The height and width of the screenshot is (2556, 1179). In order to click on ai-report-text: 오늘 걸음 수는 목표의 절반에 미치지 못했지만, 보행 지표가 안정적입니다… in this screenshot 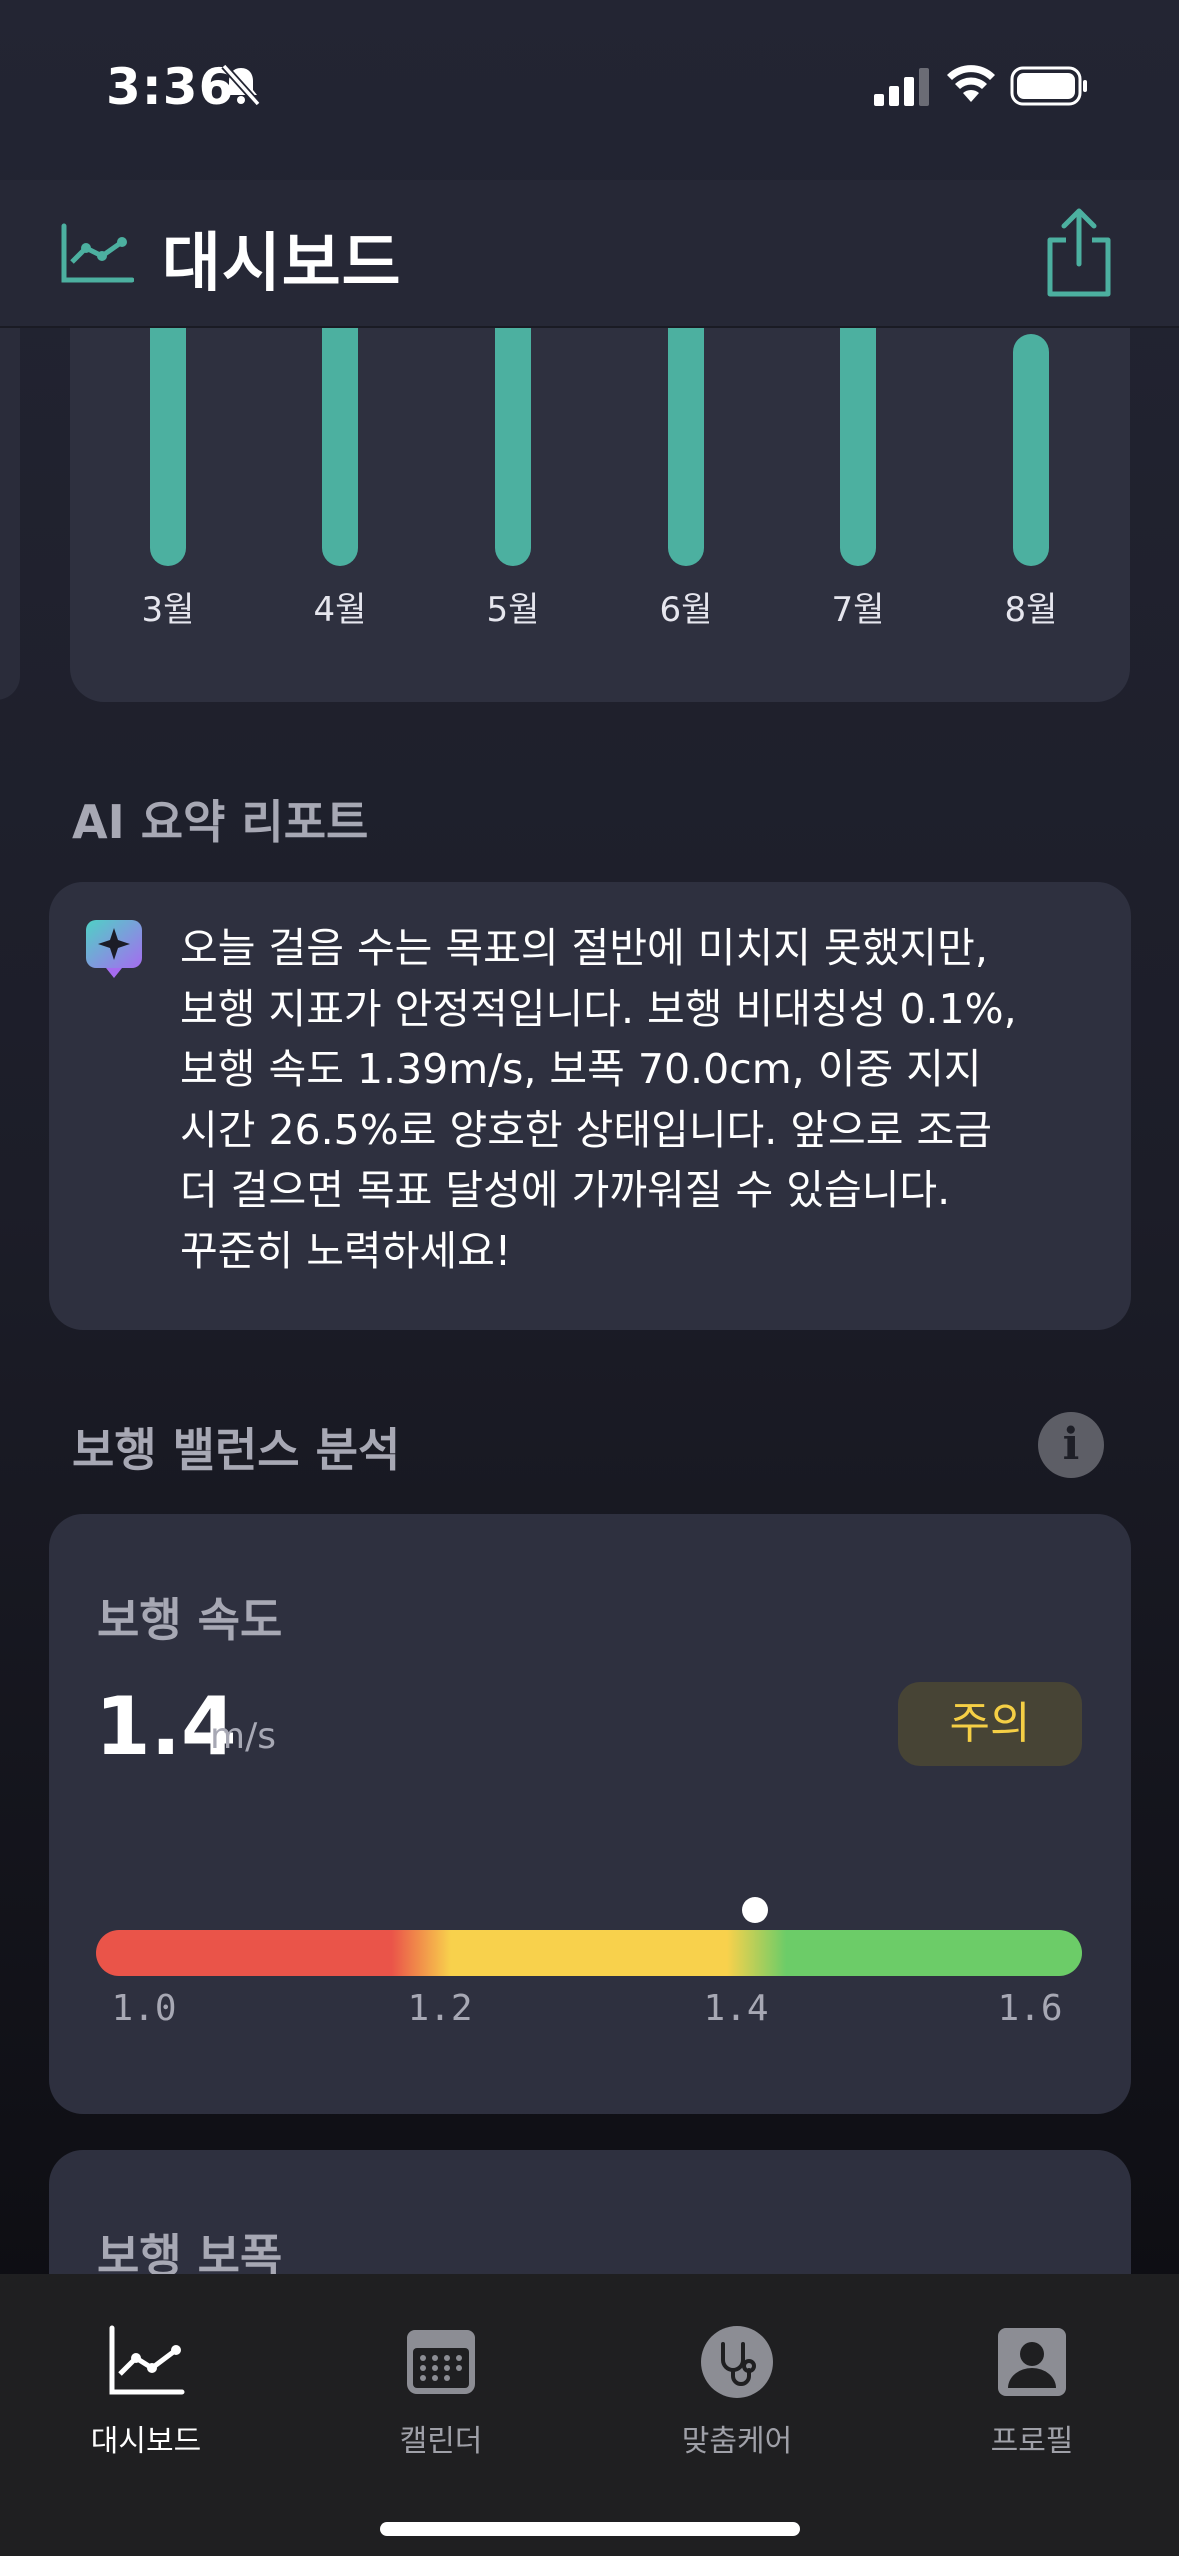, I will do `click(598, 1099)`.